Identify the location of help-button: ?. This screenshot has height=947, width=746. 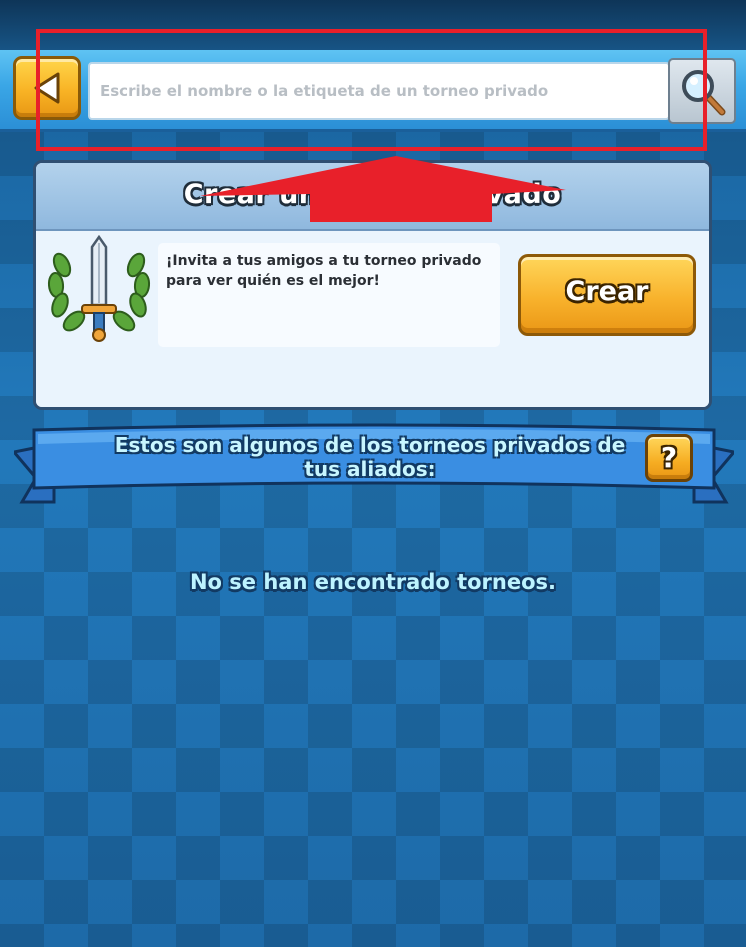
(669, 458).